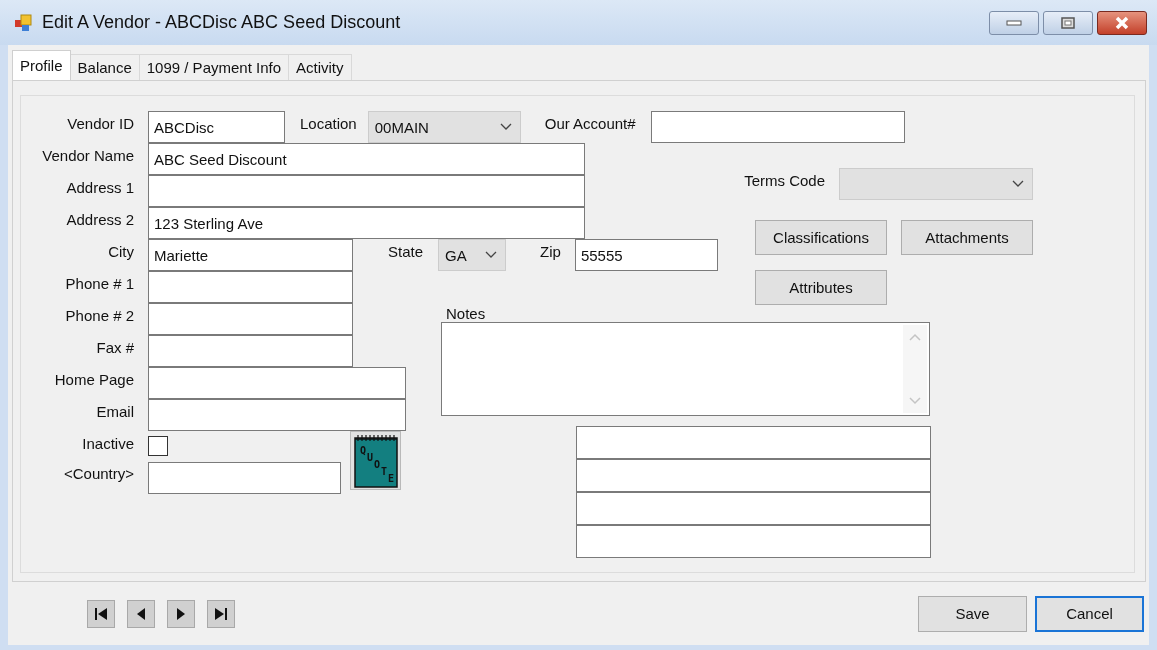 This screenshot has height=650, width=1157. Describe the element at coordinates (821, 237) in the screenshot. I see `classifications-button: Classifications` at that location.